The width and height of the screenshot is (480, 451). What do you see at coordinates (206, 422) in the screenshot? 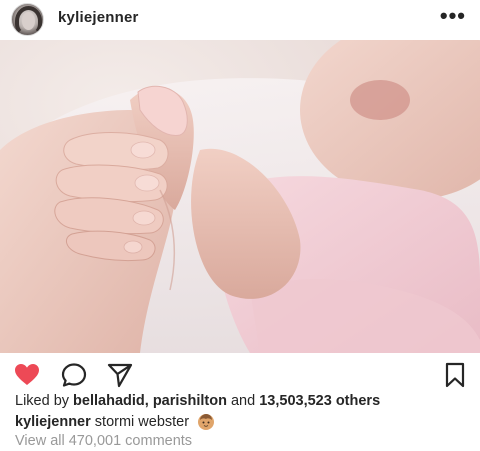
I see `baby-emoji-icon` at bounding box center [206, 422].